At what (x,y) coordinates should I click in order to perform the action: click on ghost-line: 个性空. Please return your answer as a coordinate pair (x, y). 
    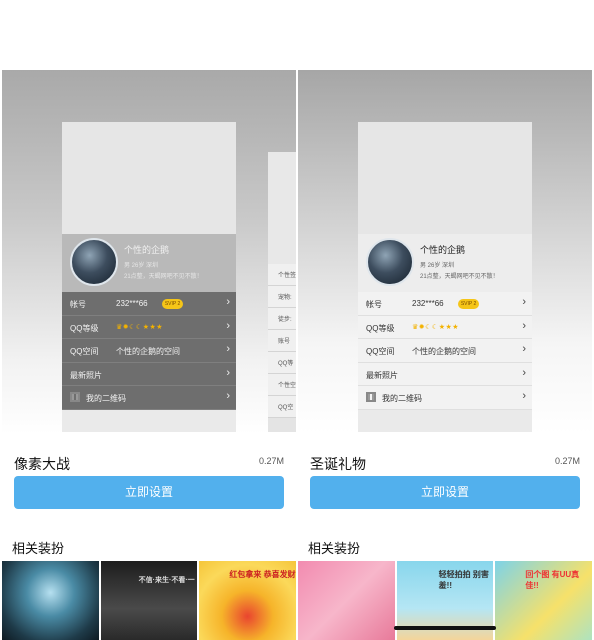
    Looking at the image, I should click on (282, 385).